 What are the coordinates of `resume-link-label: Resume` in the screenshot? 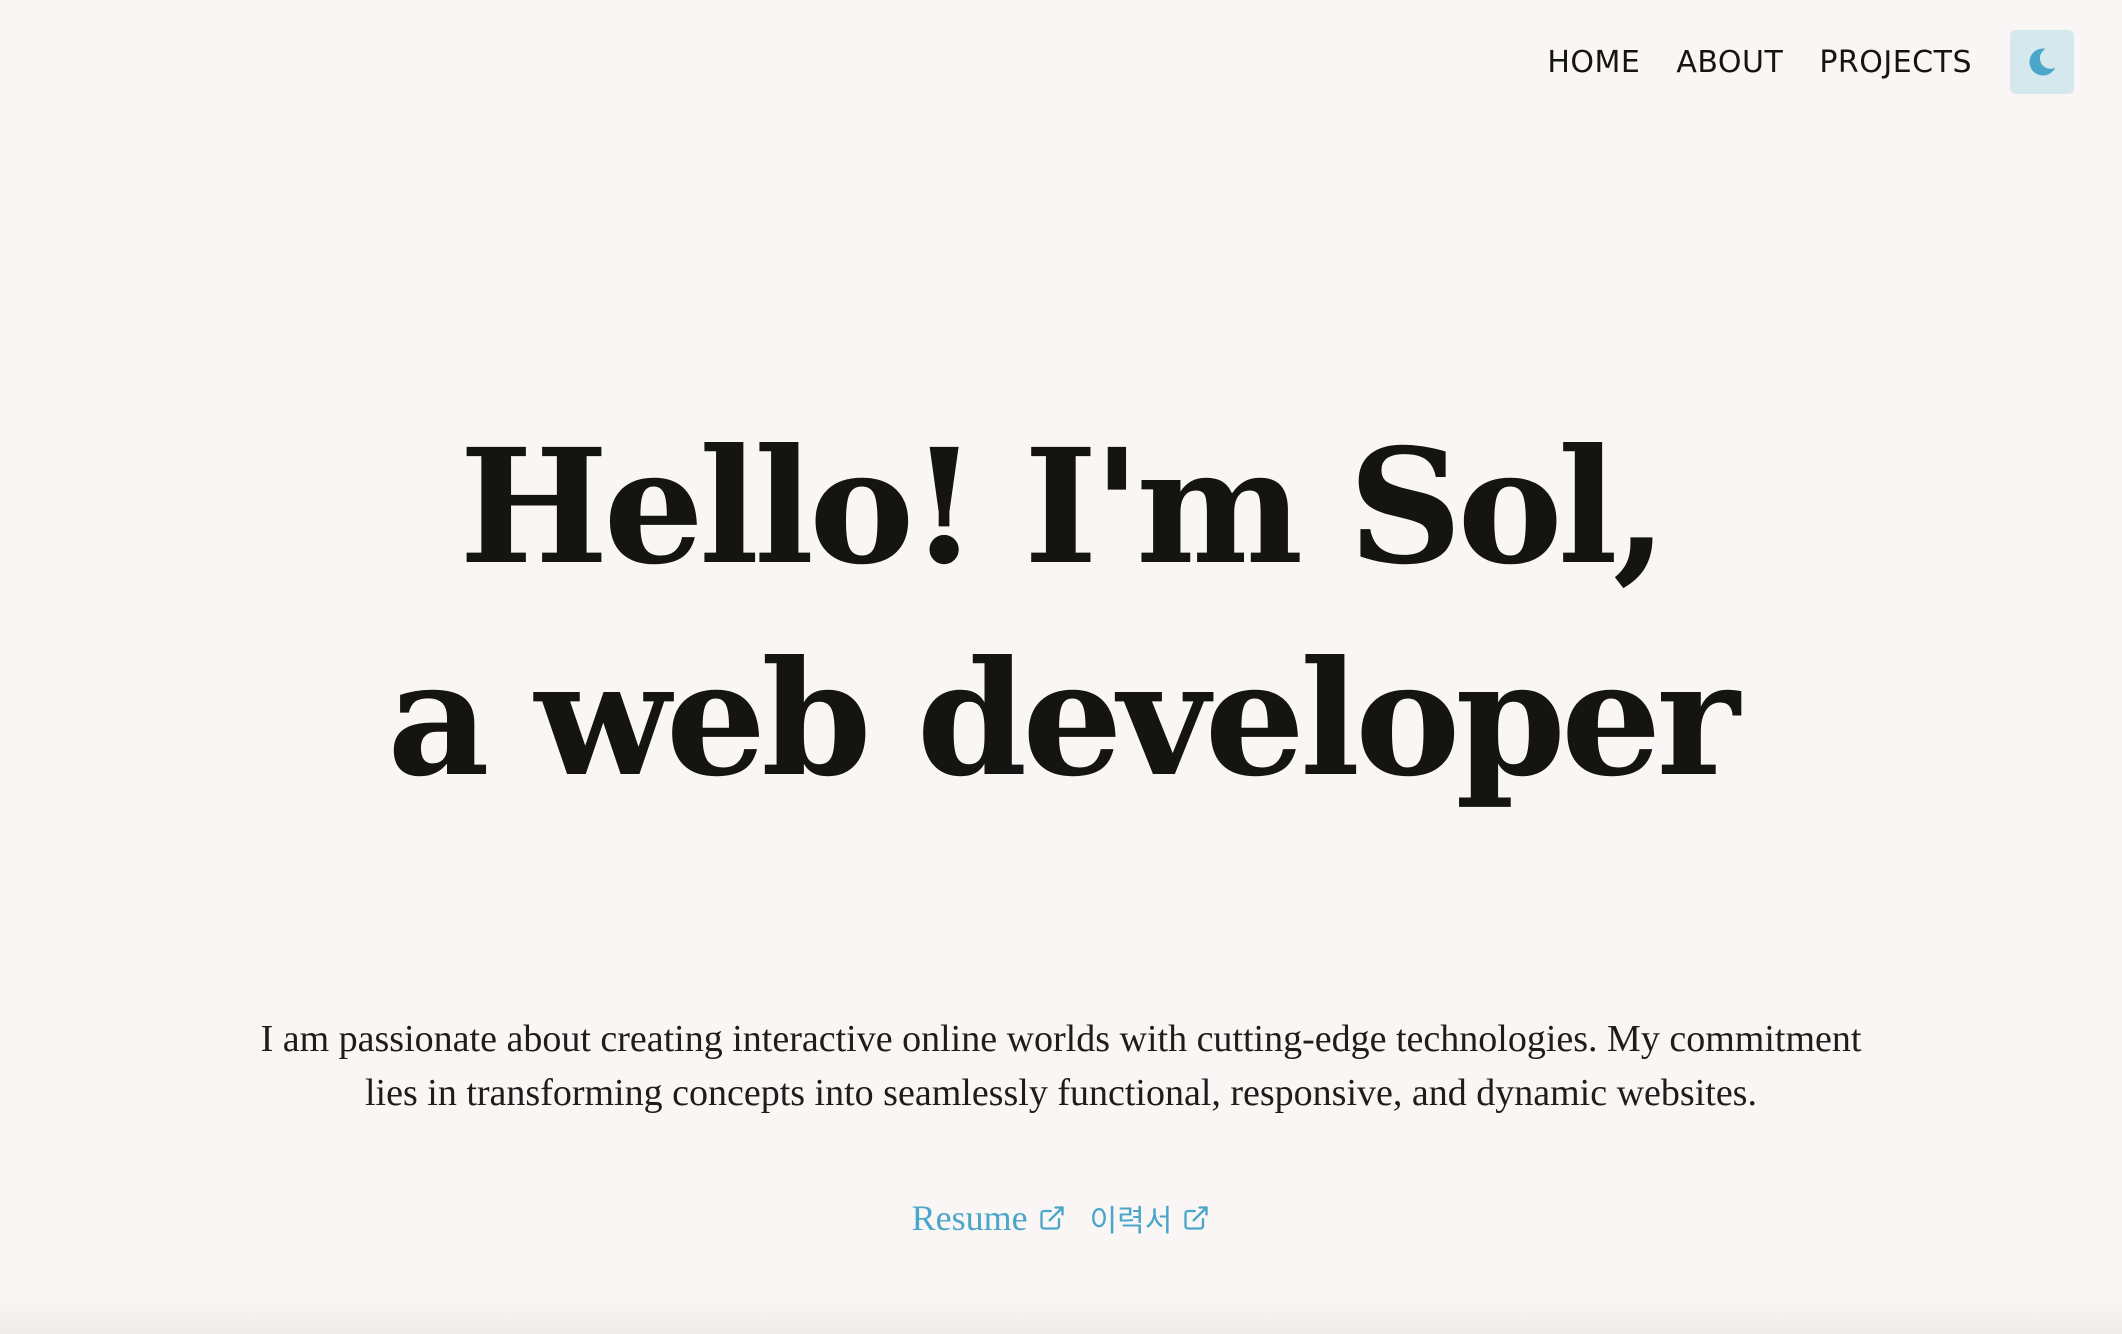 It's located at (969, 1218).